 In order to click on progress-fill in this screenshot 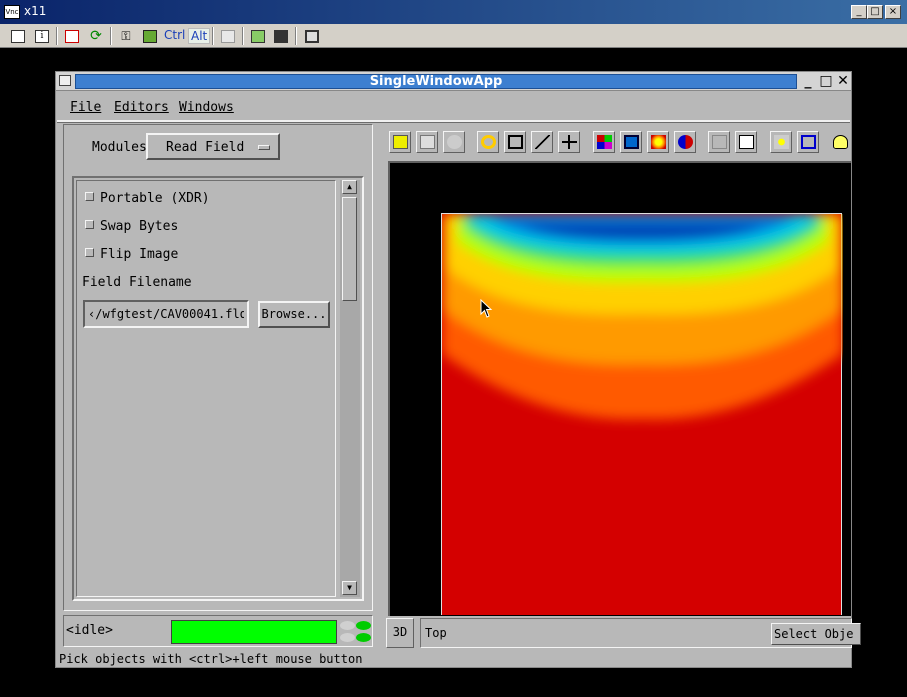, I will do `click(254, 632)`.